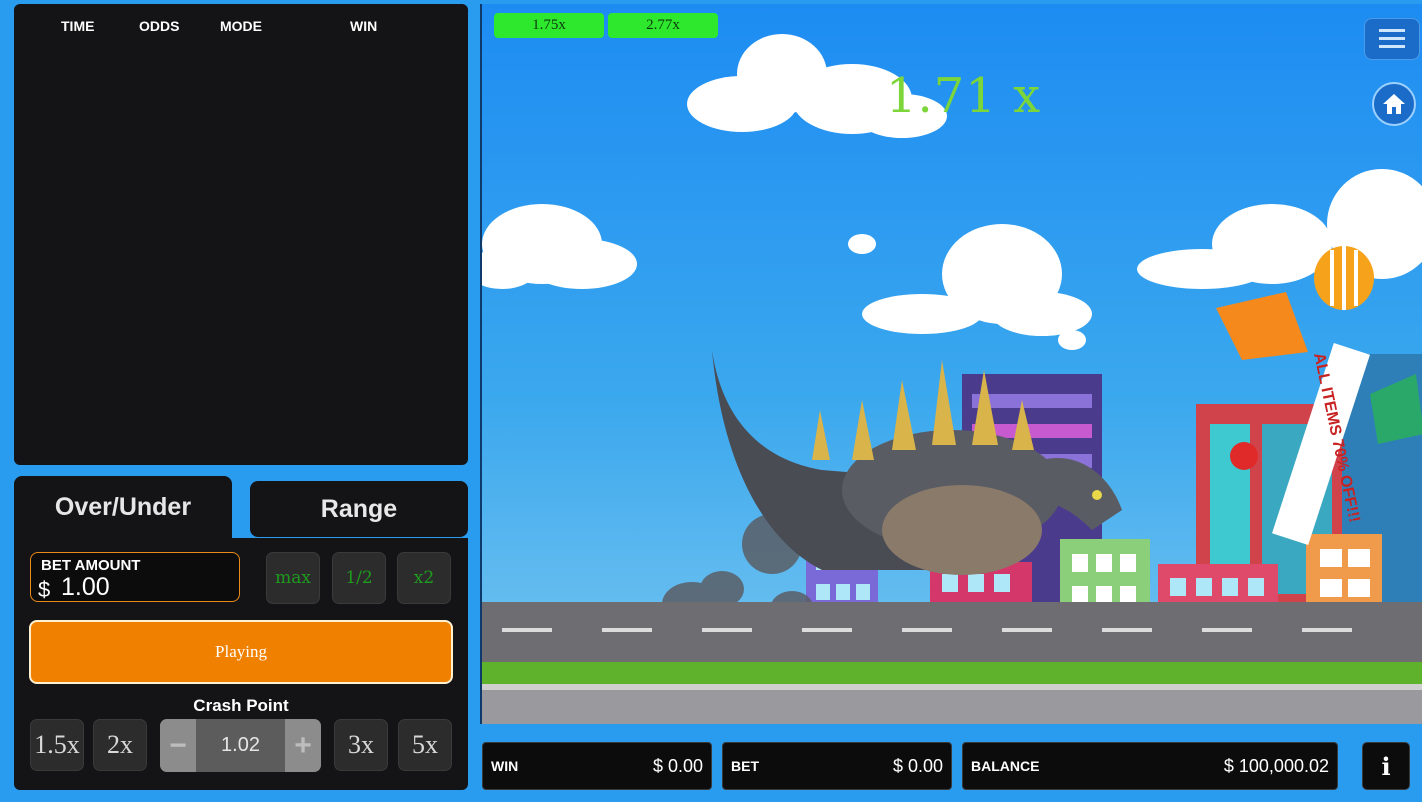 Image resolution: width=1422 pixels, height=802 pixels. What do you see at coordinates (241, 705) in the screenshot?
I see `crash-point-label: Crash Point` at bounding box center [241, 705].